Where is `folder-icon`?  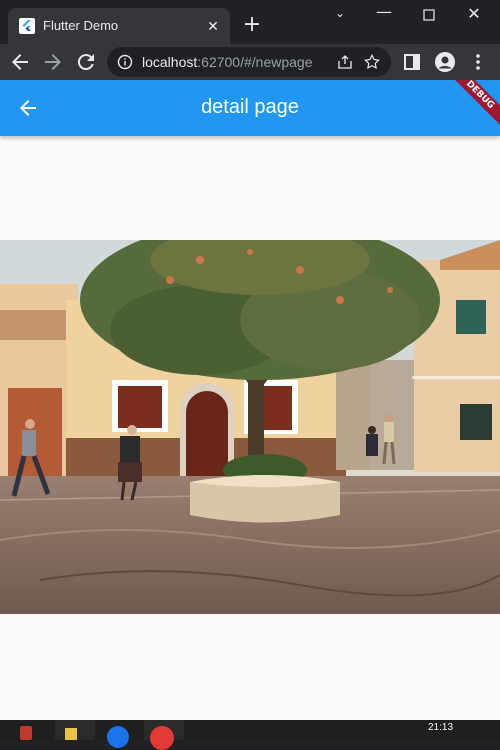 folder-icon is located at coordinates (71, 734).